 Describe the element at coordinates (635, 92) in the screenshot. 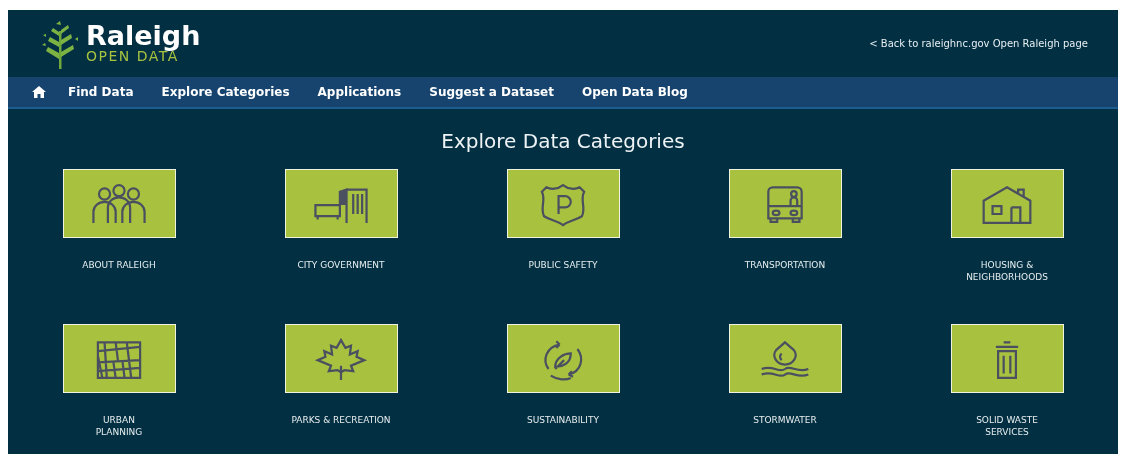

I see `nav-link: Open Data Blog` at that location.